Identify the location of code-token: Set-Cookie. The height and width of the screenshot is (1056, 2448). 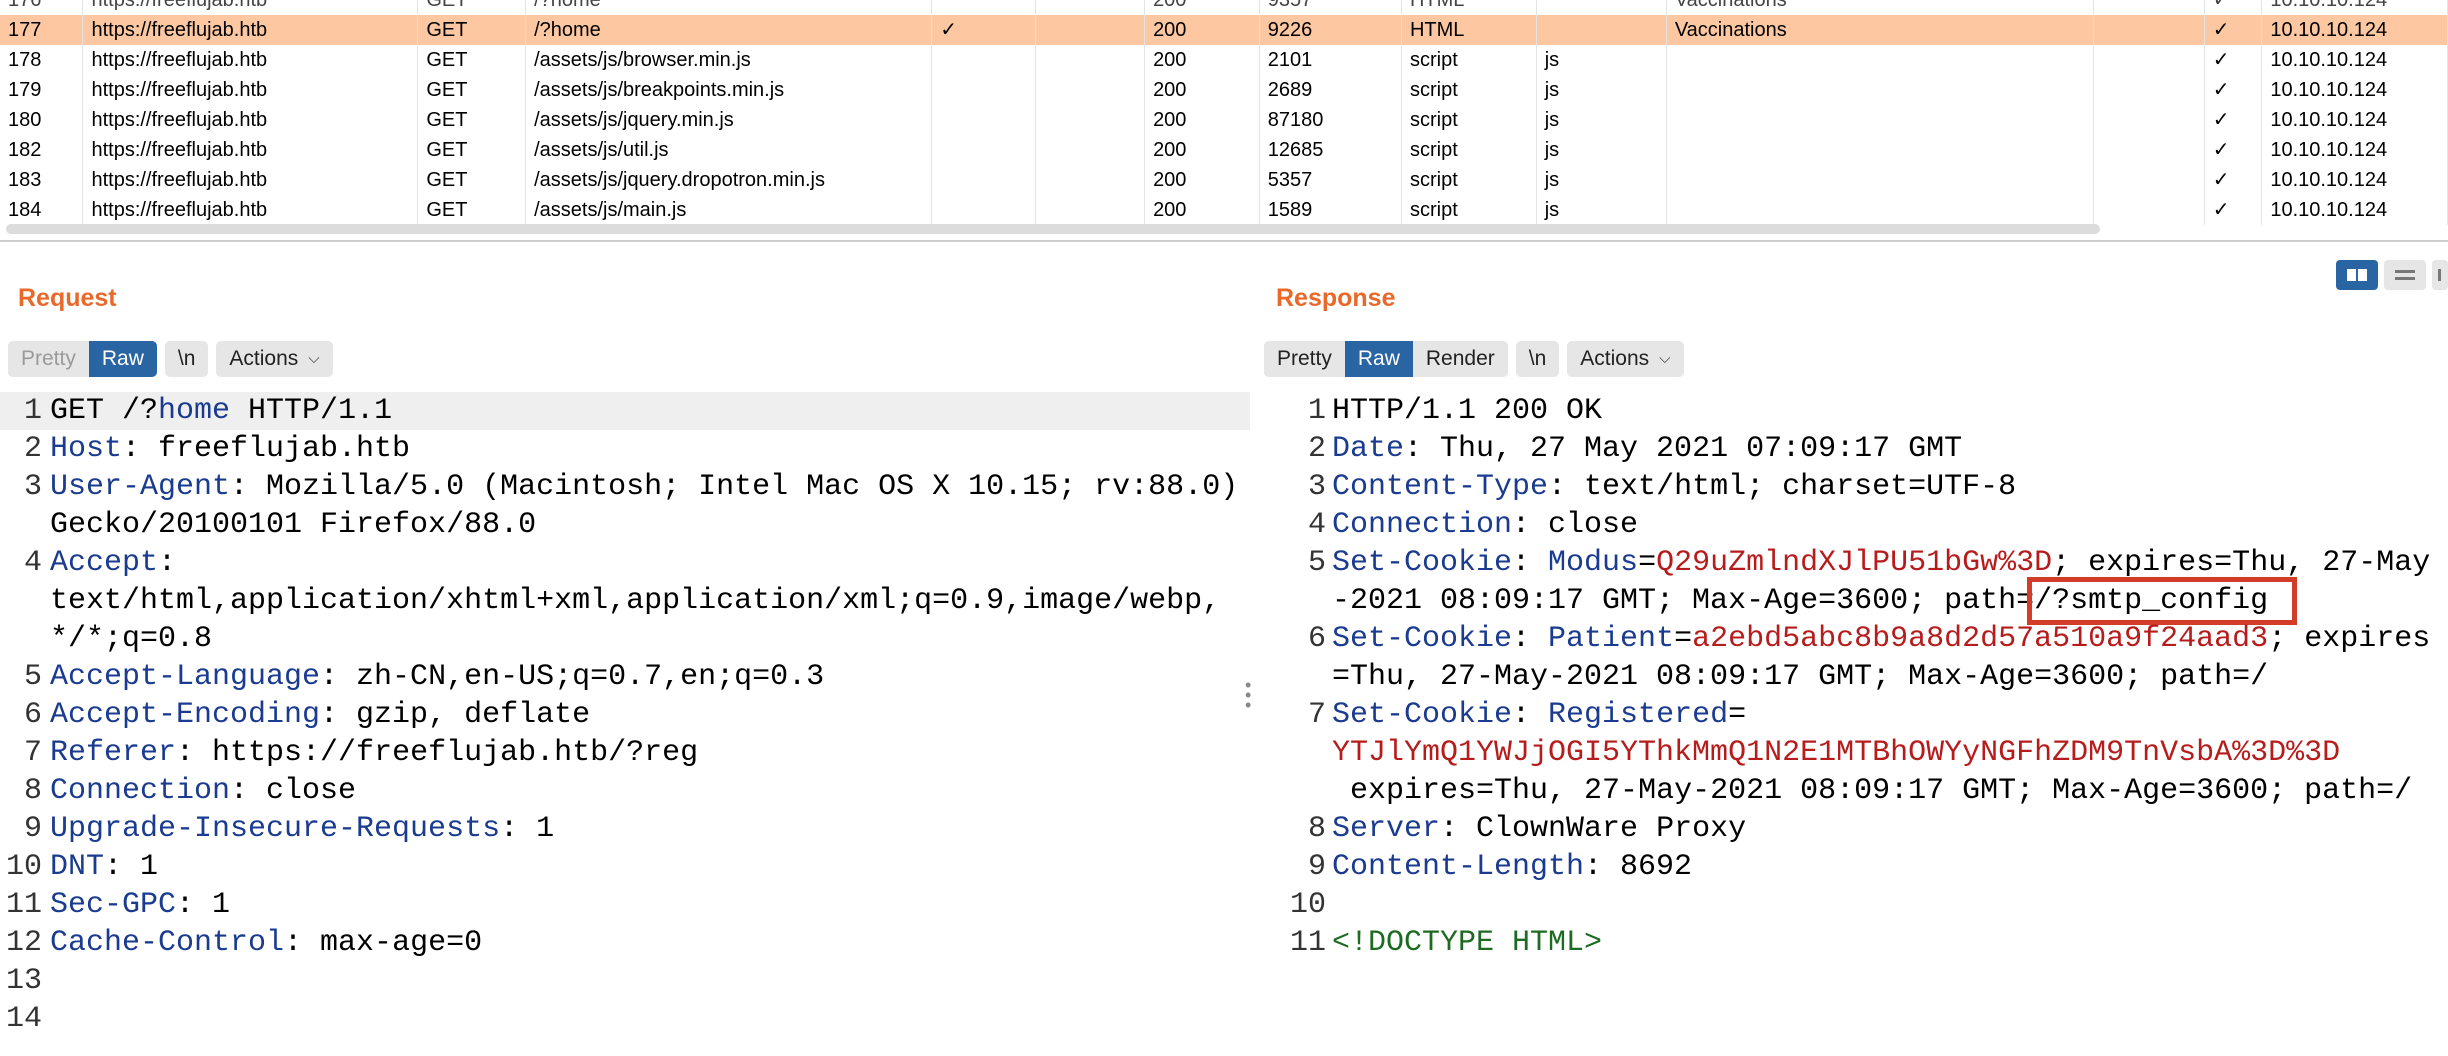
(1422, 639).